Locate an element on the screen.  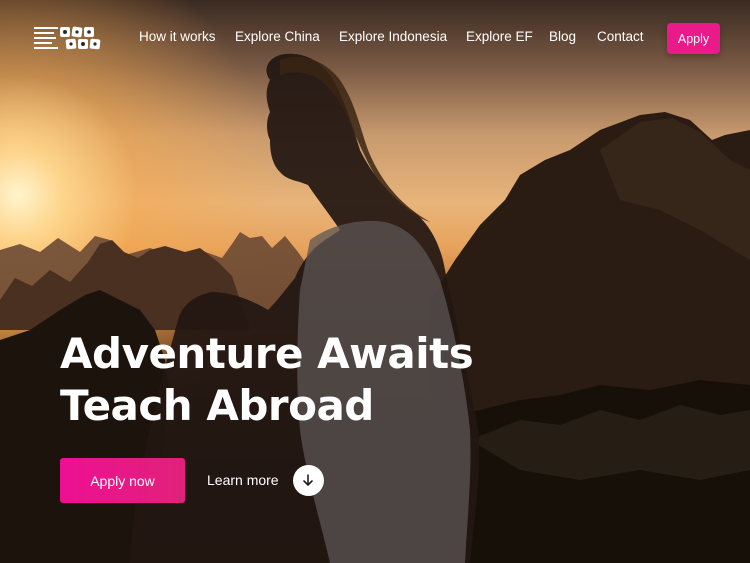
nav-item-contact: Contact is located at coordinates (620, 36).